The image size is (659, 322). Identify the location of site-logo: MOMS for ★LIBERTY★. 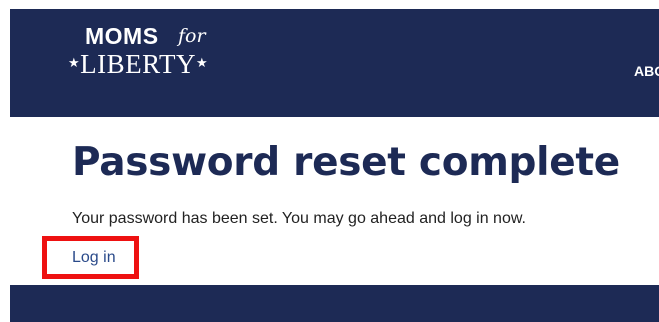
(158, 58).